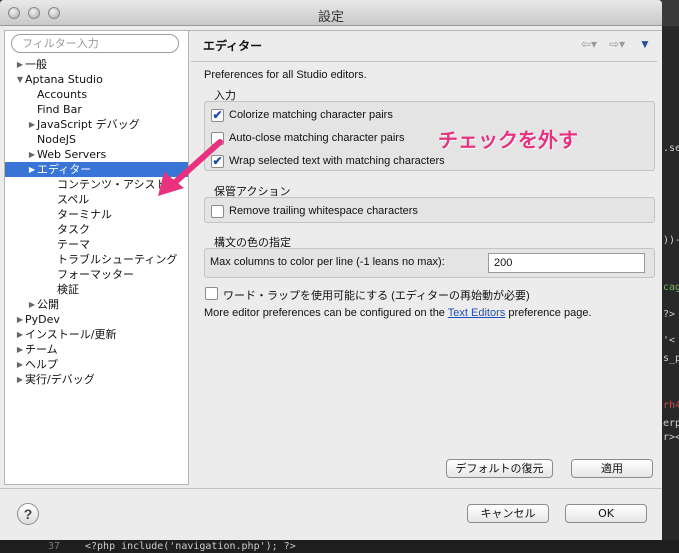  Describe the element at coordinates (41, 349) in the screenshot. I see `tree-item-label: チーム` at that location.